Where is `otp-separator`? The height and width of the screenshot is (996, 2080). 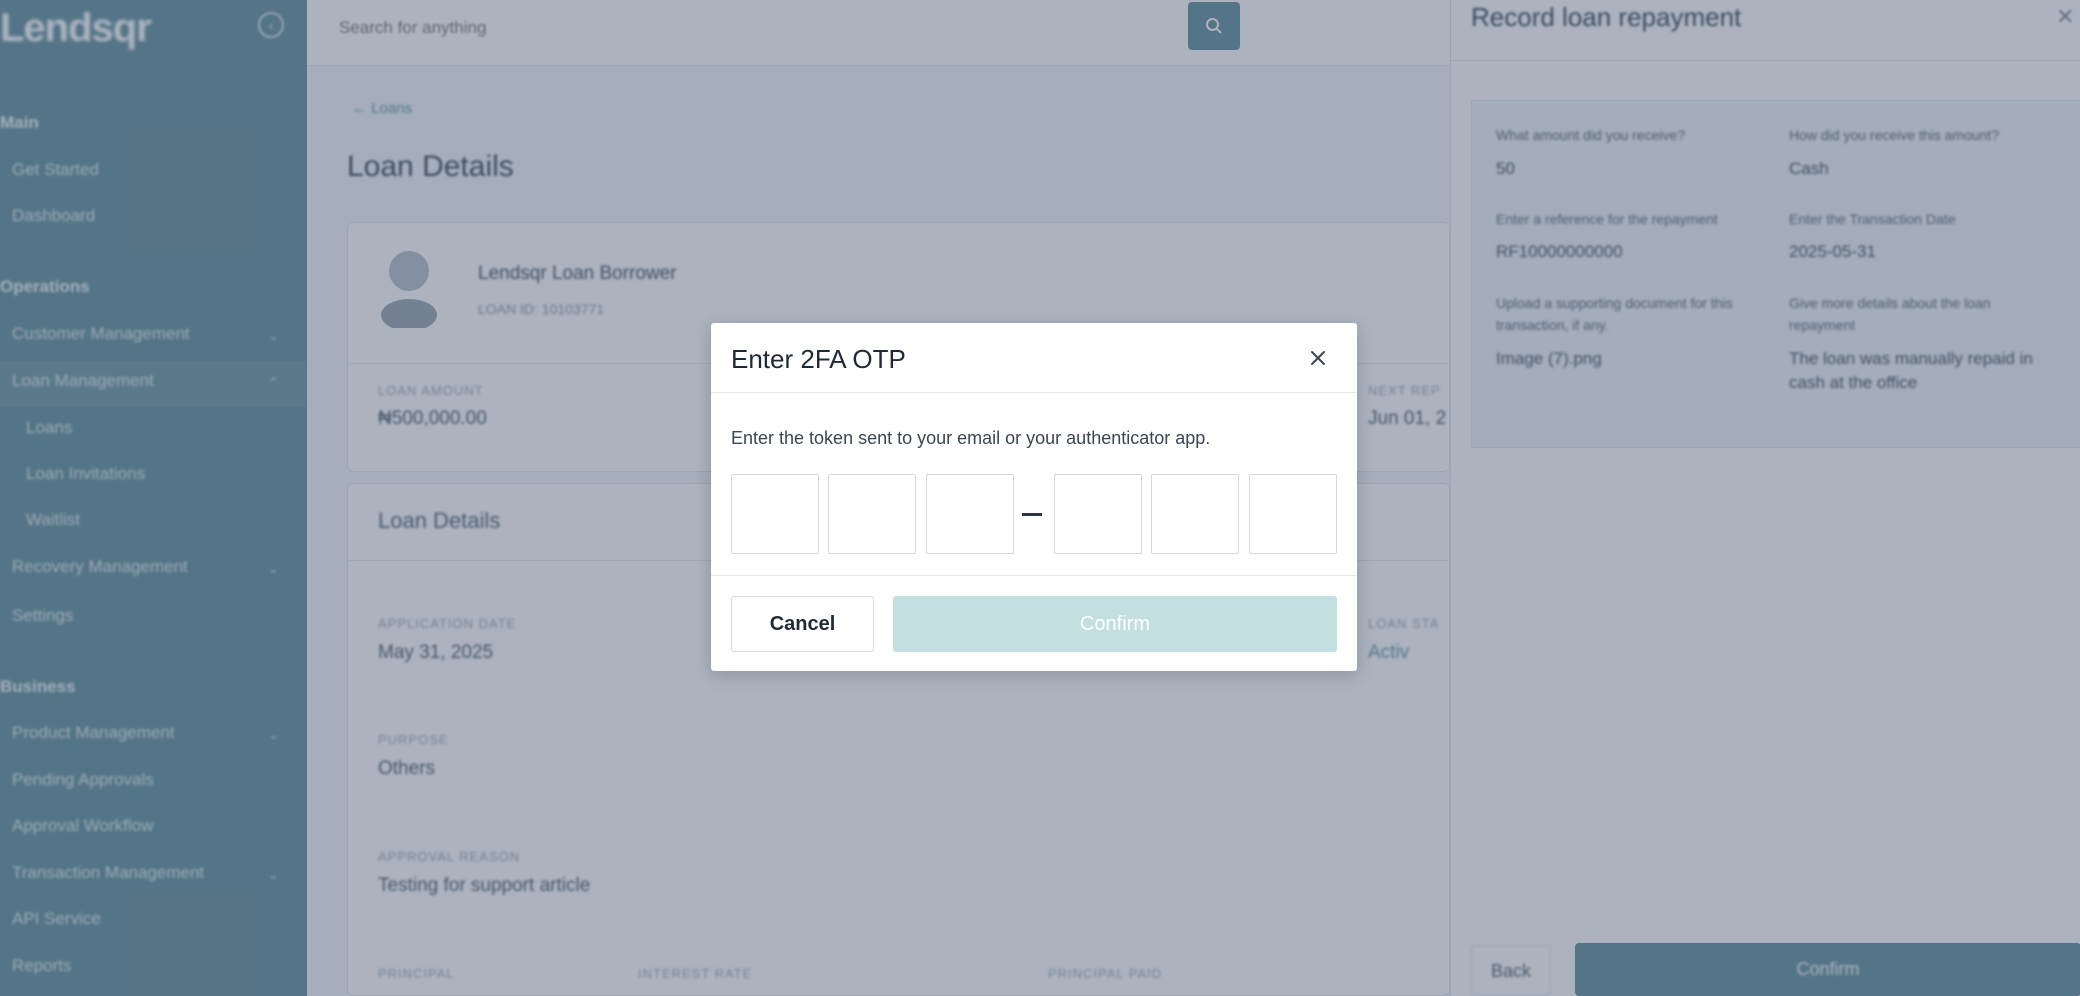 otp-separator is located at coordinates (1032, 514).